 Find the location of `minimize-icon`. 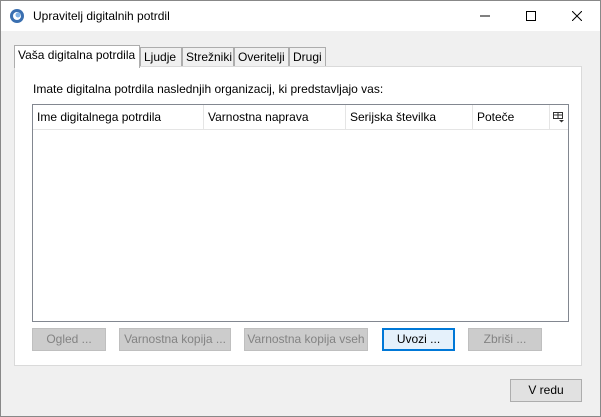

minimize-icon is located at coordinates (485, 16).